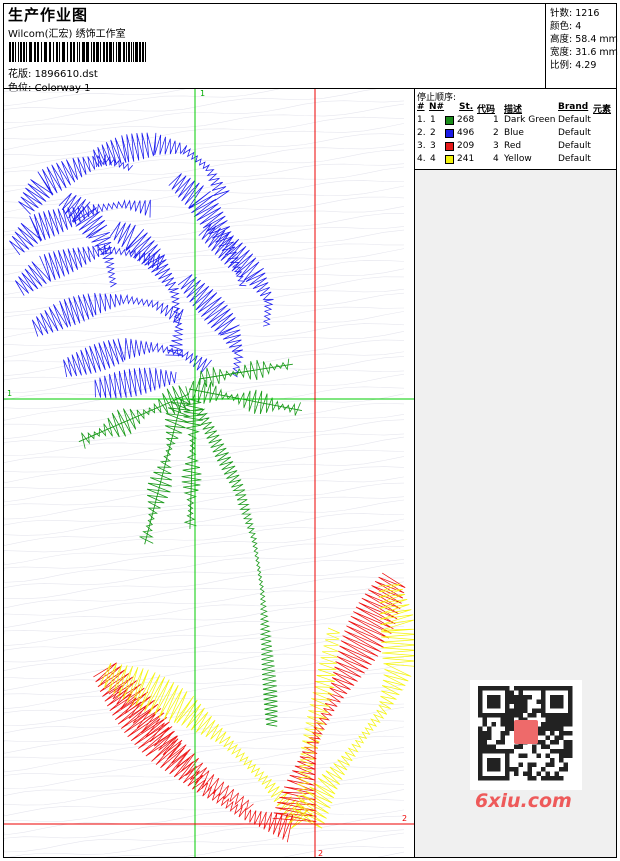 The image size is (620, 861). I want to click on table-row: 1. 1 268 1 Dark Green Default, so click(515, 121).